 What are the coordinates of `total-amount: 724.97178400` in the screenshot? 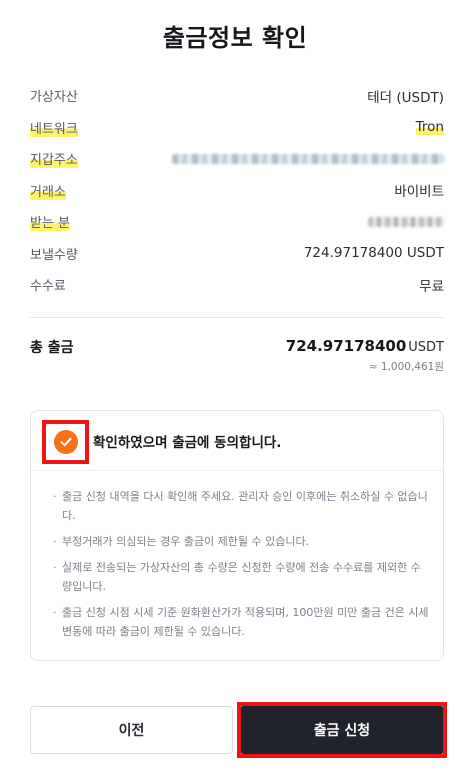 It's located at (346, 346).